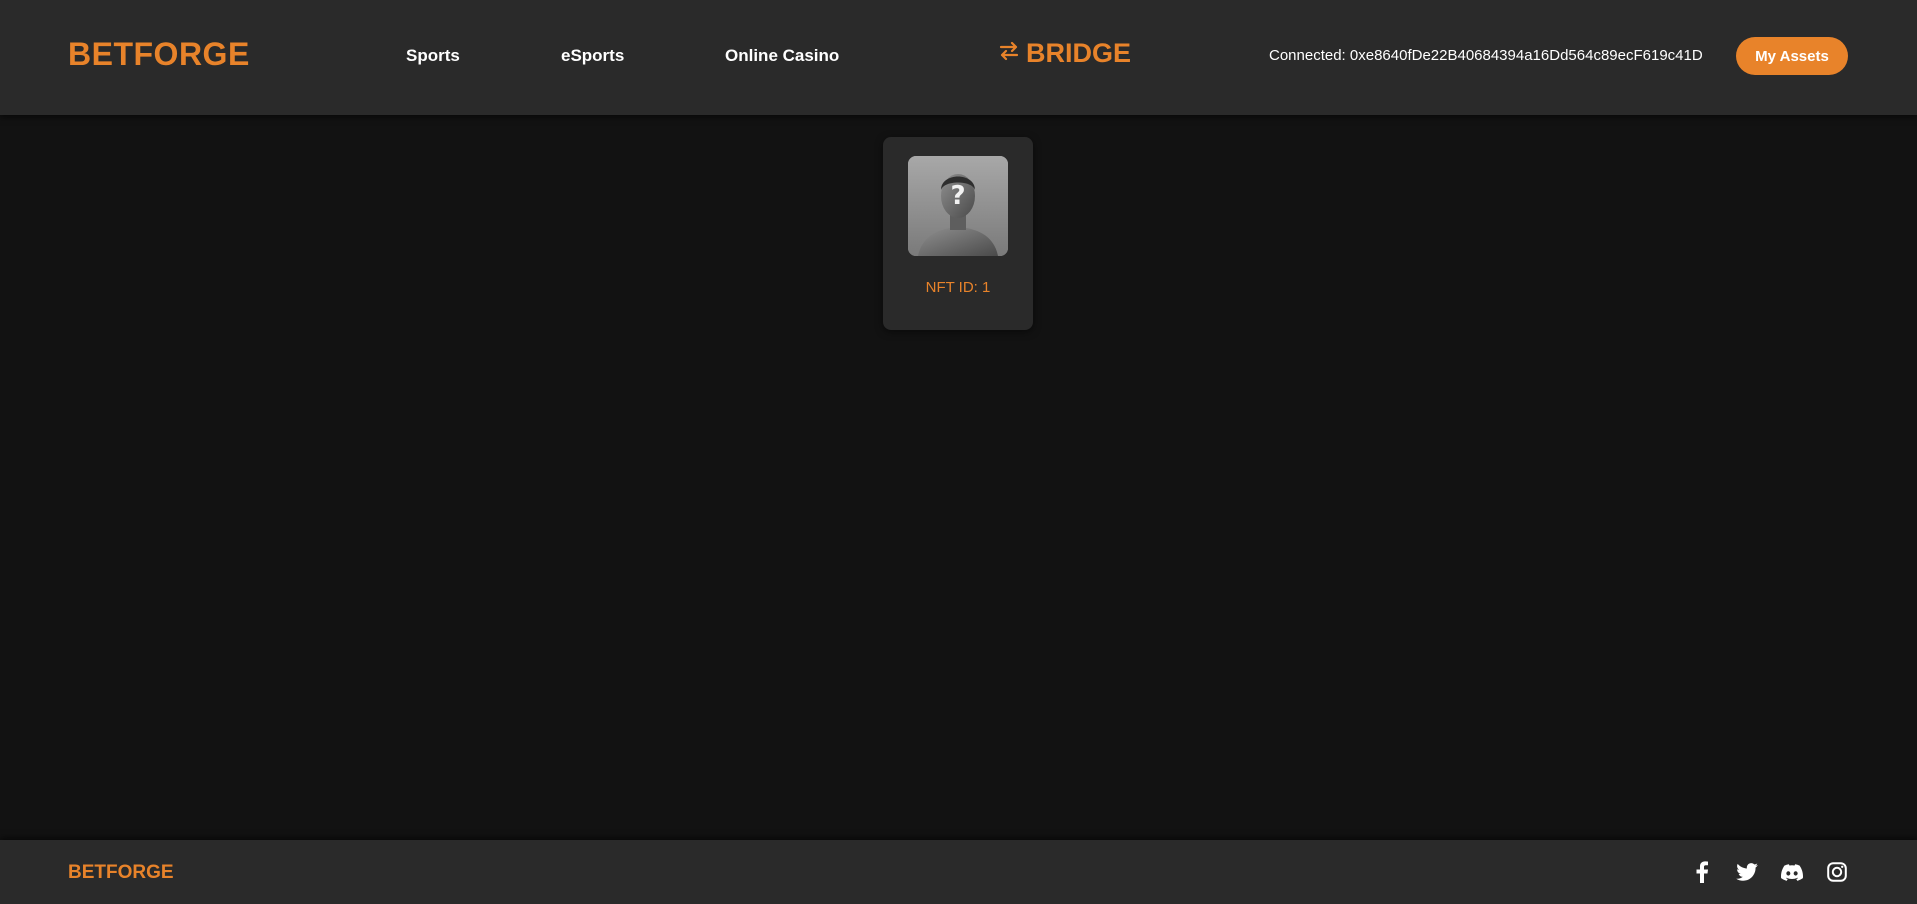 Image resolution: width=1917 pixels, height=904 pixels. Describe the element at coordinates (1079, 53) in the screenshot. I see `bridge-label: BRIDGE` at that location.